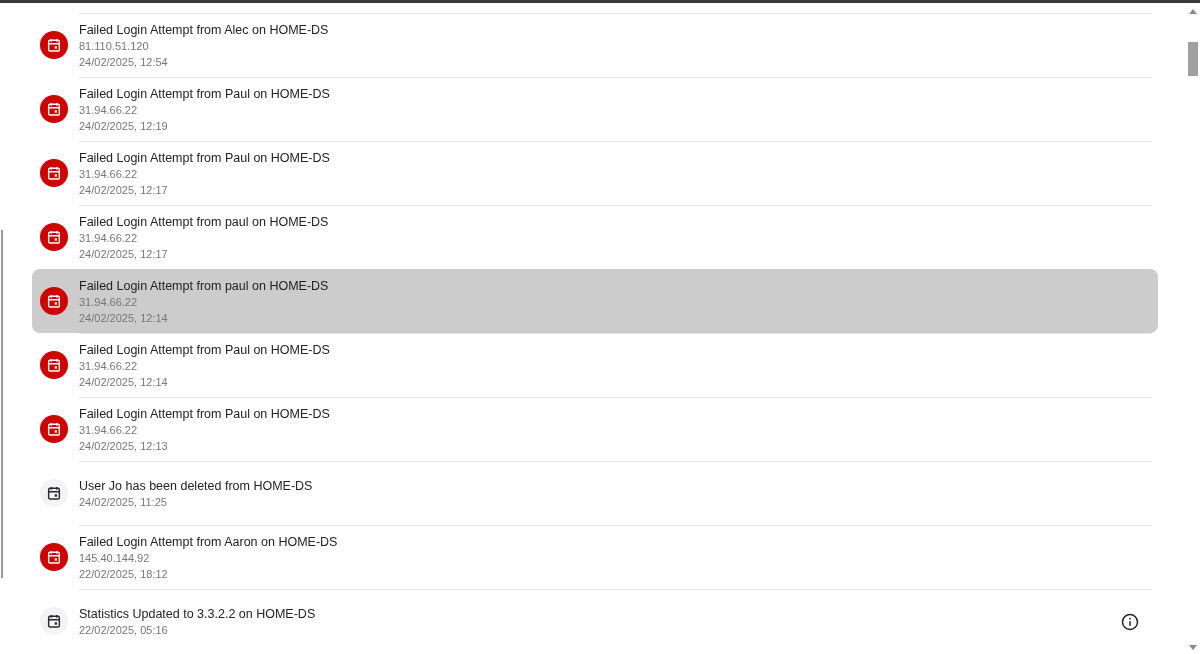 This screenshot has width=1200, height=654. Describe the element at coordinates (115, 557) in the screenshot. I see `event-ip: 145.40.144.92` at that location.